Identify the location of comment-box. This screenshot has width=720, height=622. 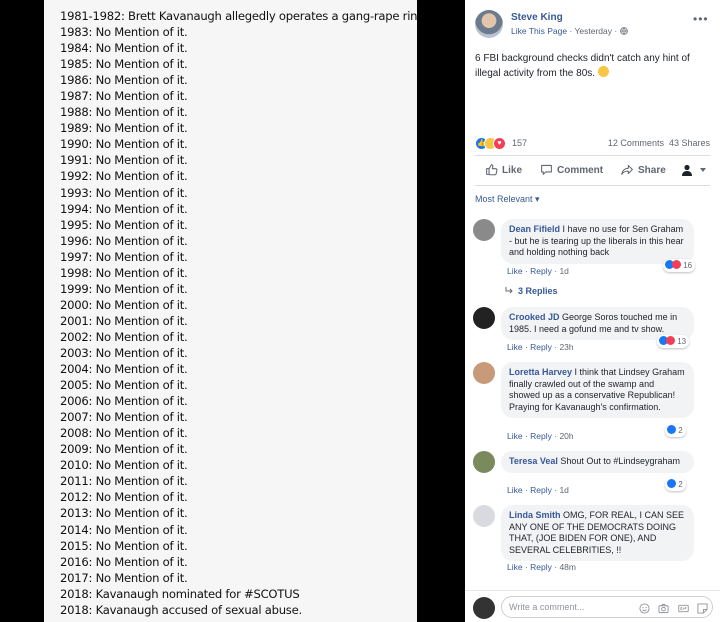
(607, 607).